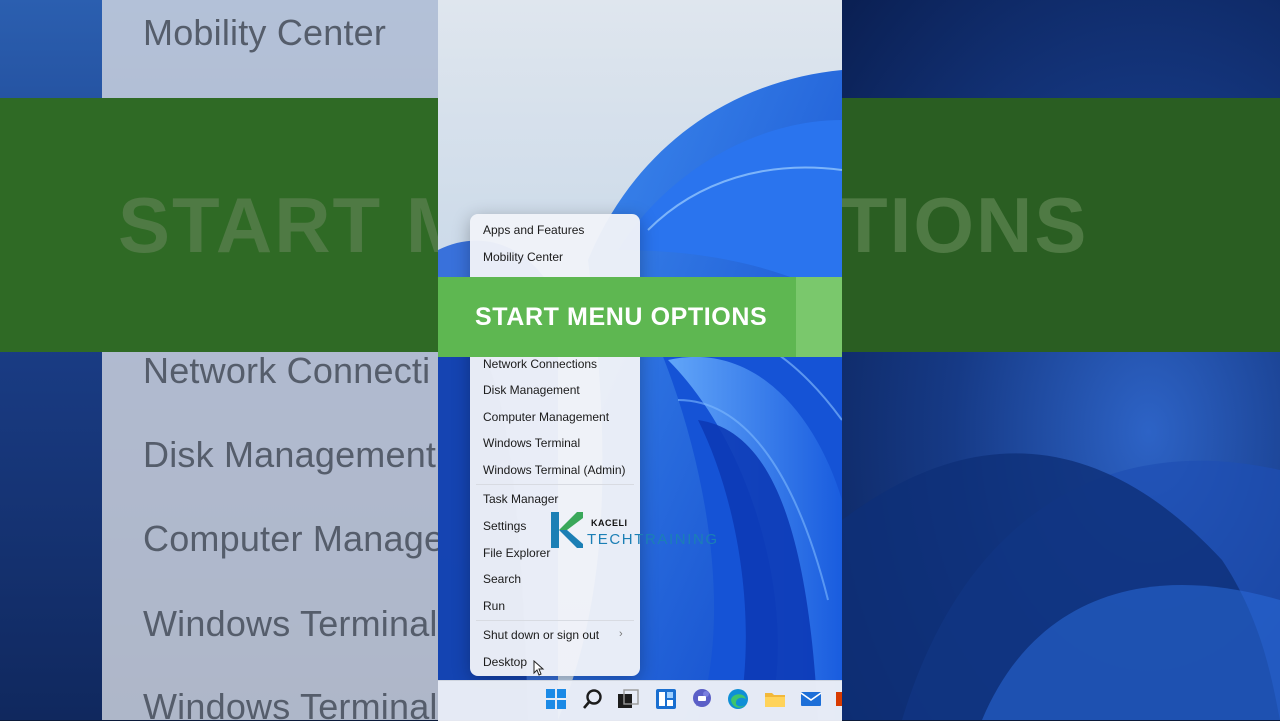 The width and height of the screenshot is (1280, 721). I want to click on menu-item-search: Search, so click(502, 579).